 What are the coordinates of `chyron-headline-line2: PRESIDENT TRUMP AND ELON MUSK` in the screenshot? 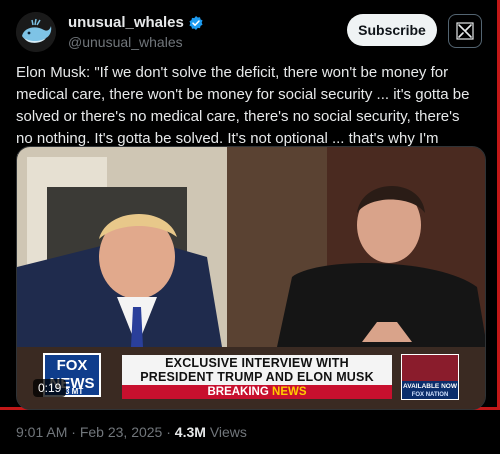 It's located at (257, 377).